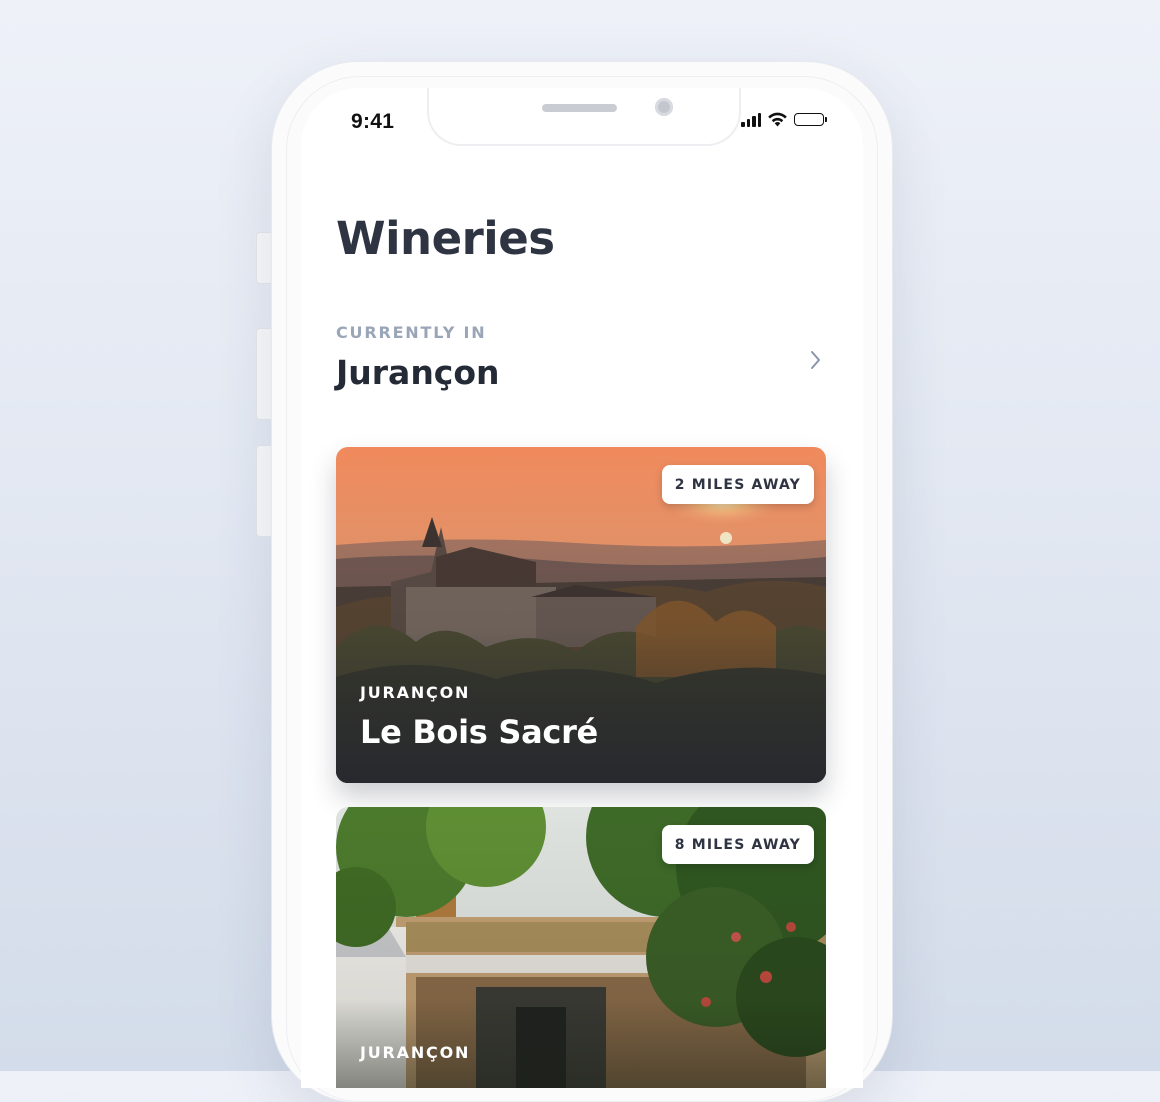 The width and height of the screenshot is (1160, 1102). I want to click on current-location-selector: CURRENTLY IN Jurançon, so click(582, 363).